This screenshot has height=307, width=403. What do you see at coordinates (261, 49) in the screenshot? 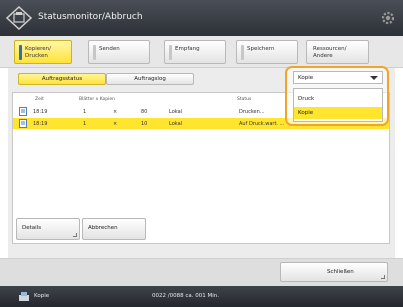
I see `tab-label: Speichern` at bounding box center [261, 49].